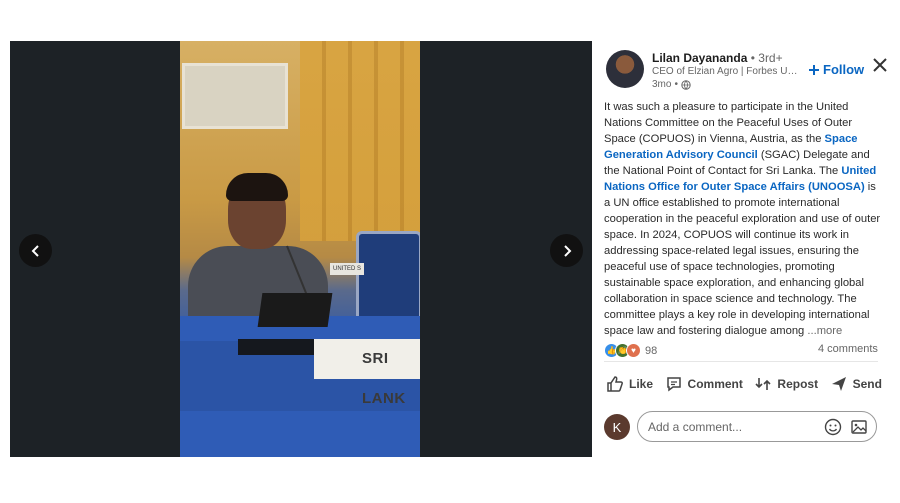 The width and height of the screenshot is (900, 503). Describe the element at coordinates (673, 384) in the screenshot. I see `comment-icon` at that location.